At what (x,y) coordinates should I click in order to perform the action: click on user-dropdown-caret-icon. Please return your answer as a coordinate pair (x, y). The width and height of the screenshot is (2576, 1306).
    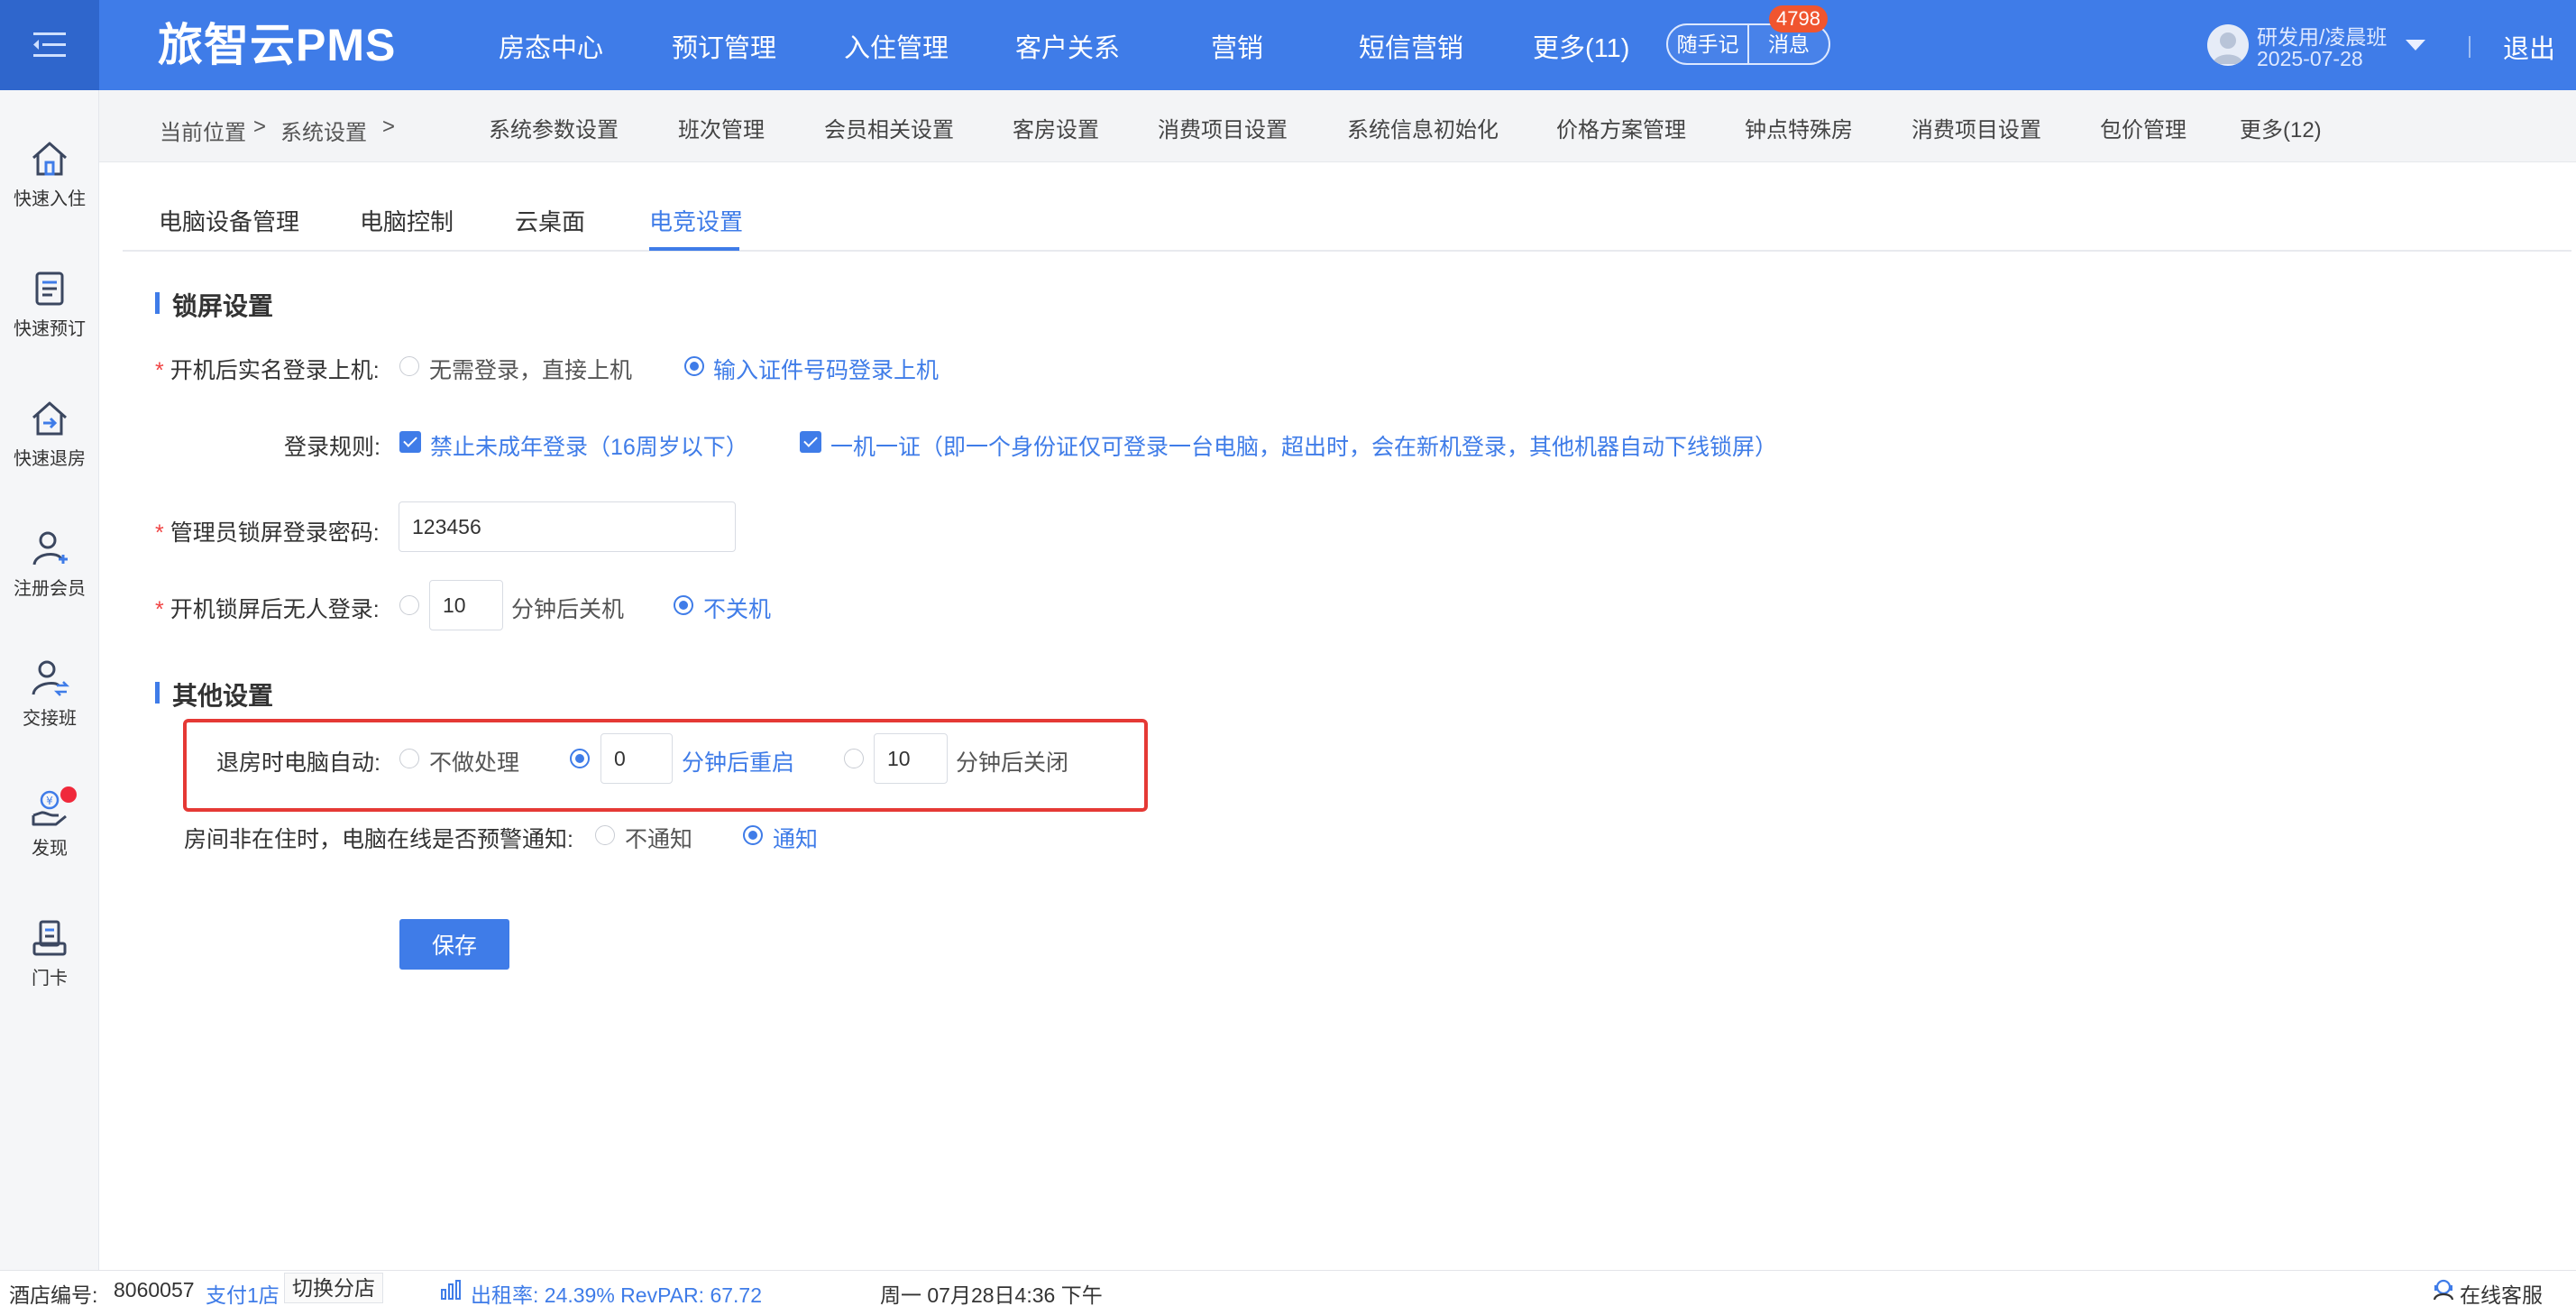
    Looking at the image, I should click on (2415, 45).